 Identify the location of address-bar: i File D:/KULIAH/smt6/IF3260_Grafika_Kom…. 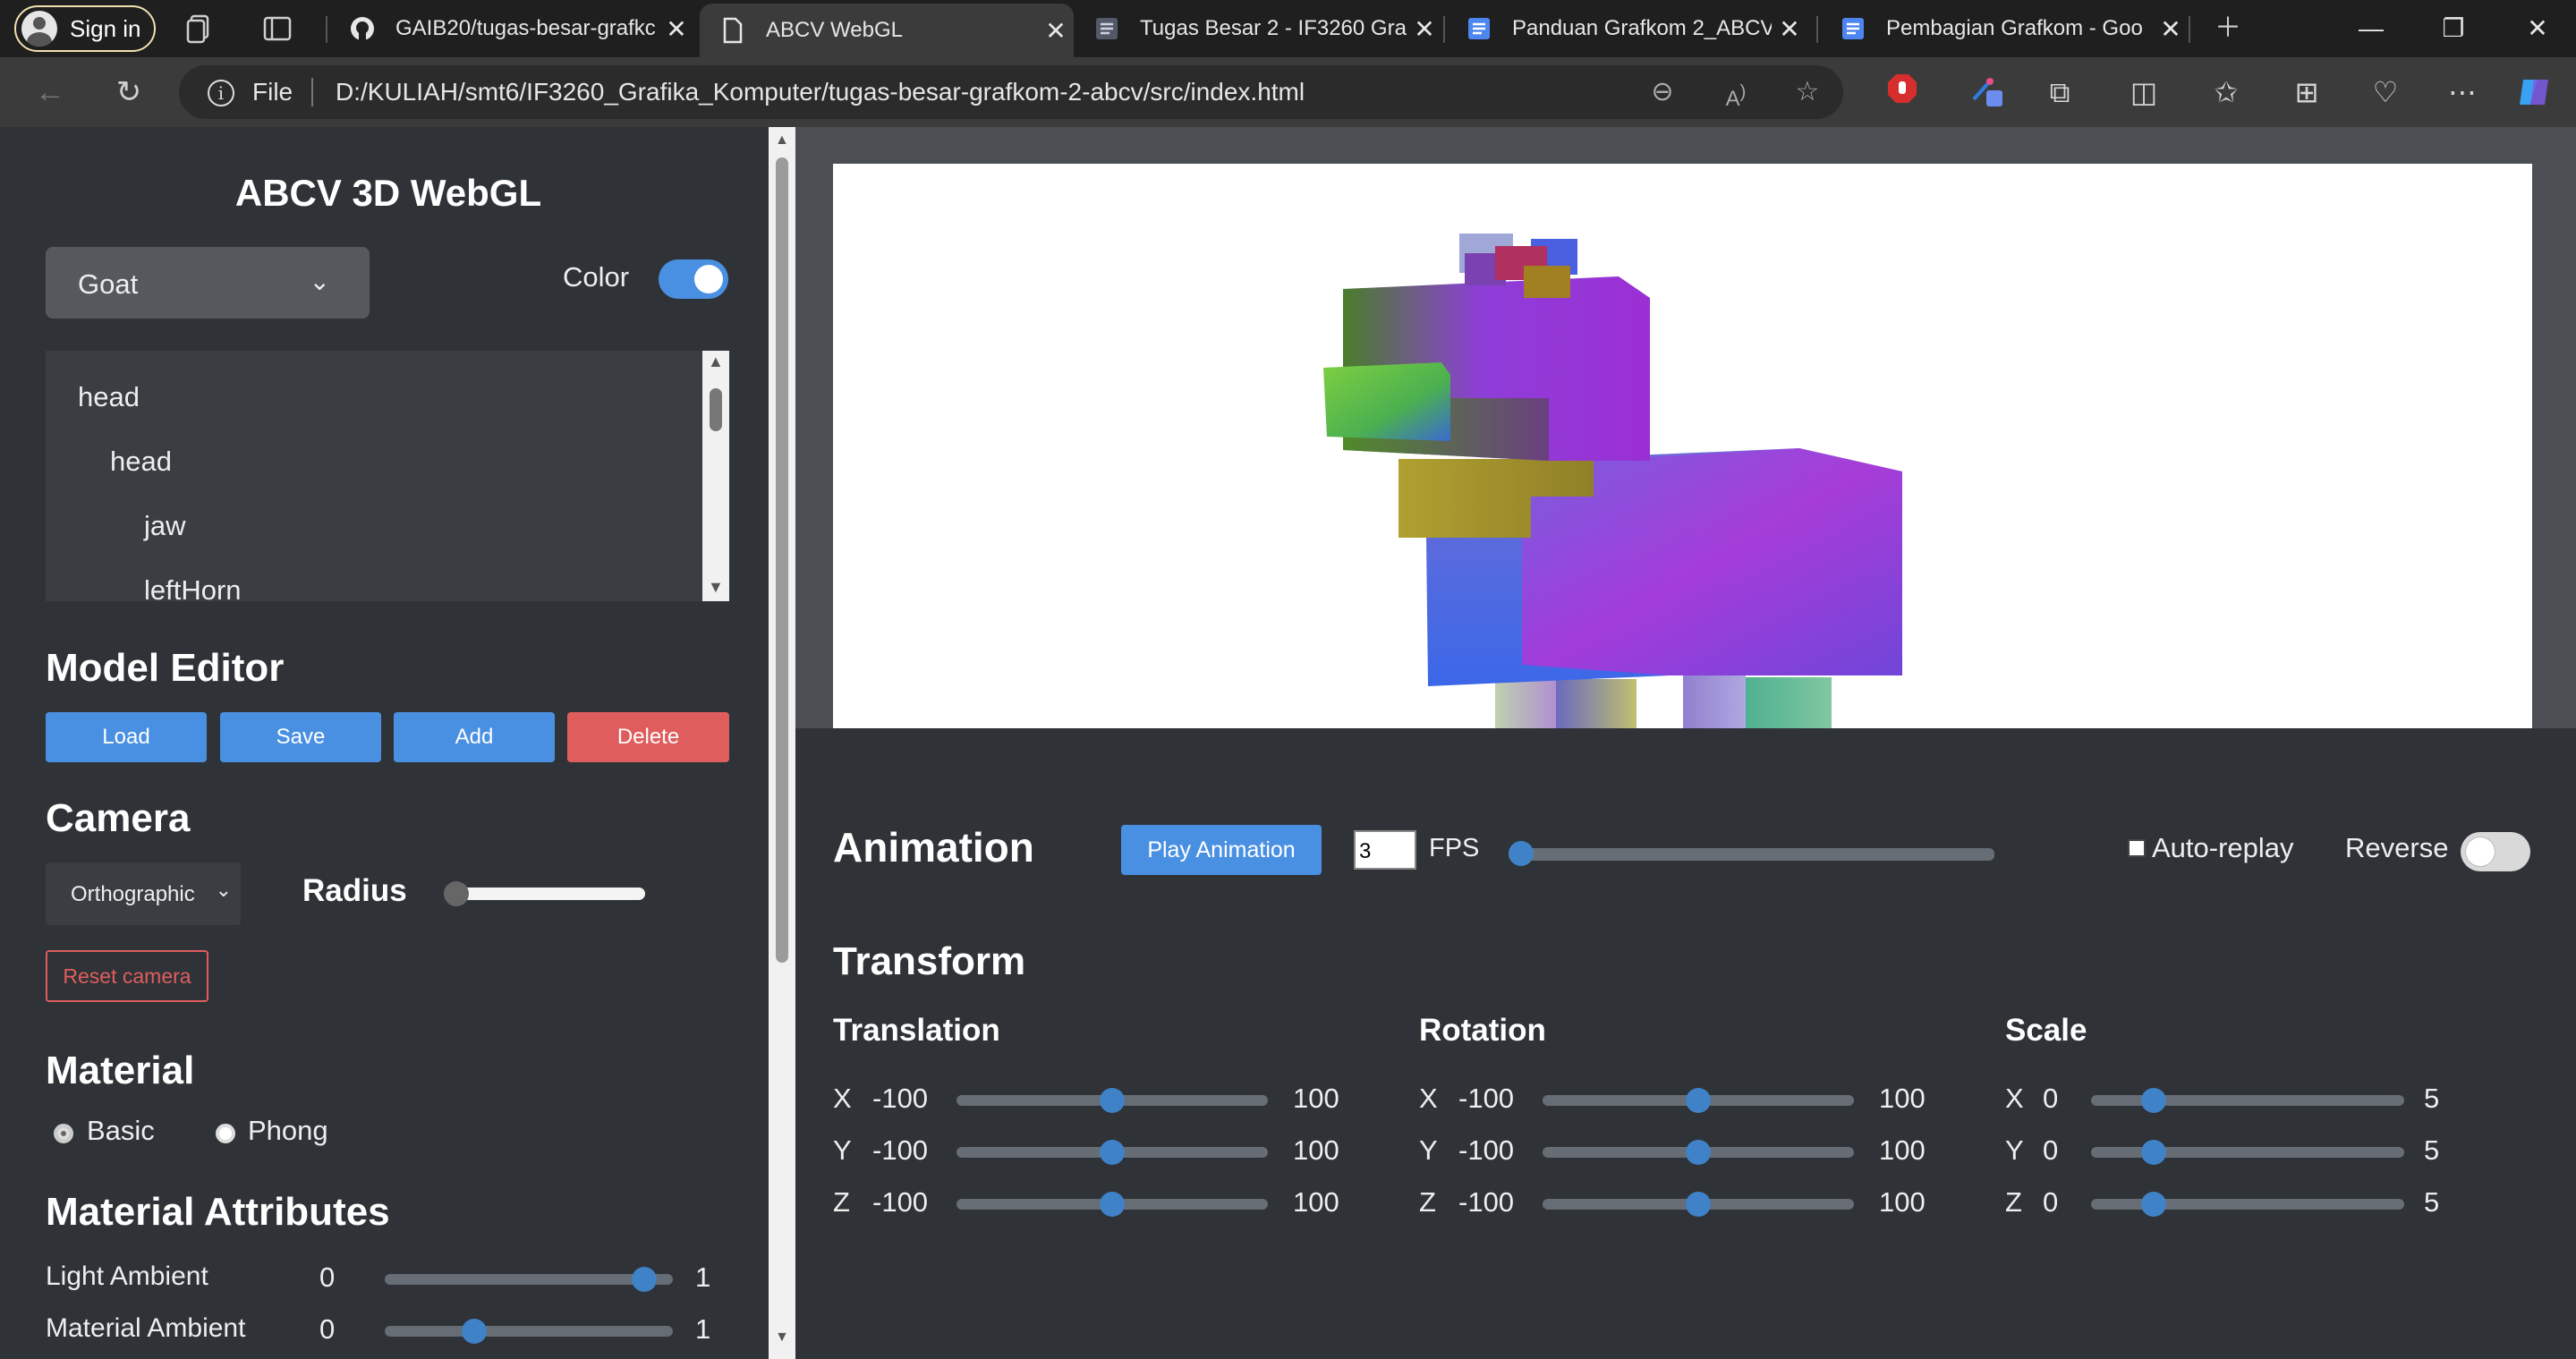
(1011, 92).